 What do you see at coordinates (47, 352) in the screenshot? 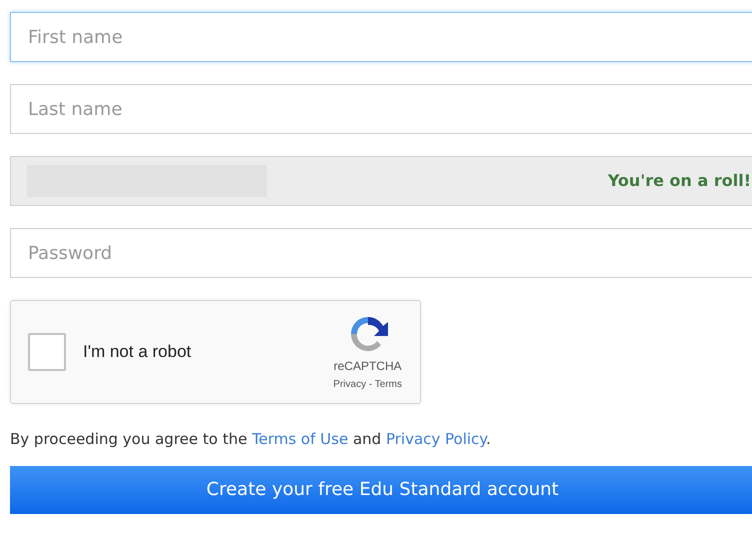
I see `checkbox` at bounding box center [47, 352].